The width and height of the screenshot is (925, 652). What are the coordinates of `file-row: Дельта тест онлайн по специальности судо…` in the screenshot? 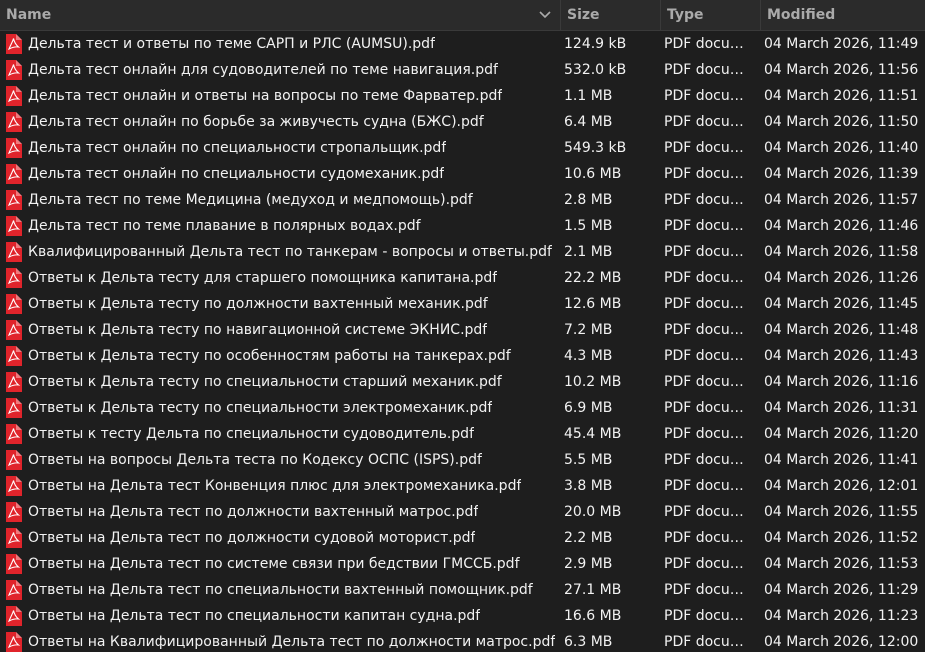 It's located at (462, 174).